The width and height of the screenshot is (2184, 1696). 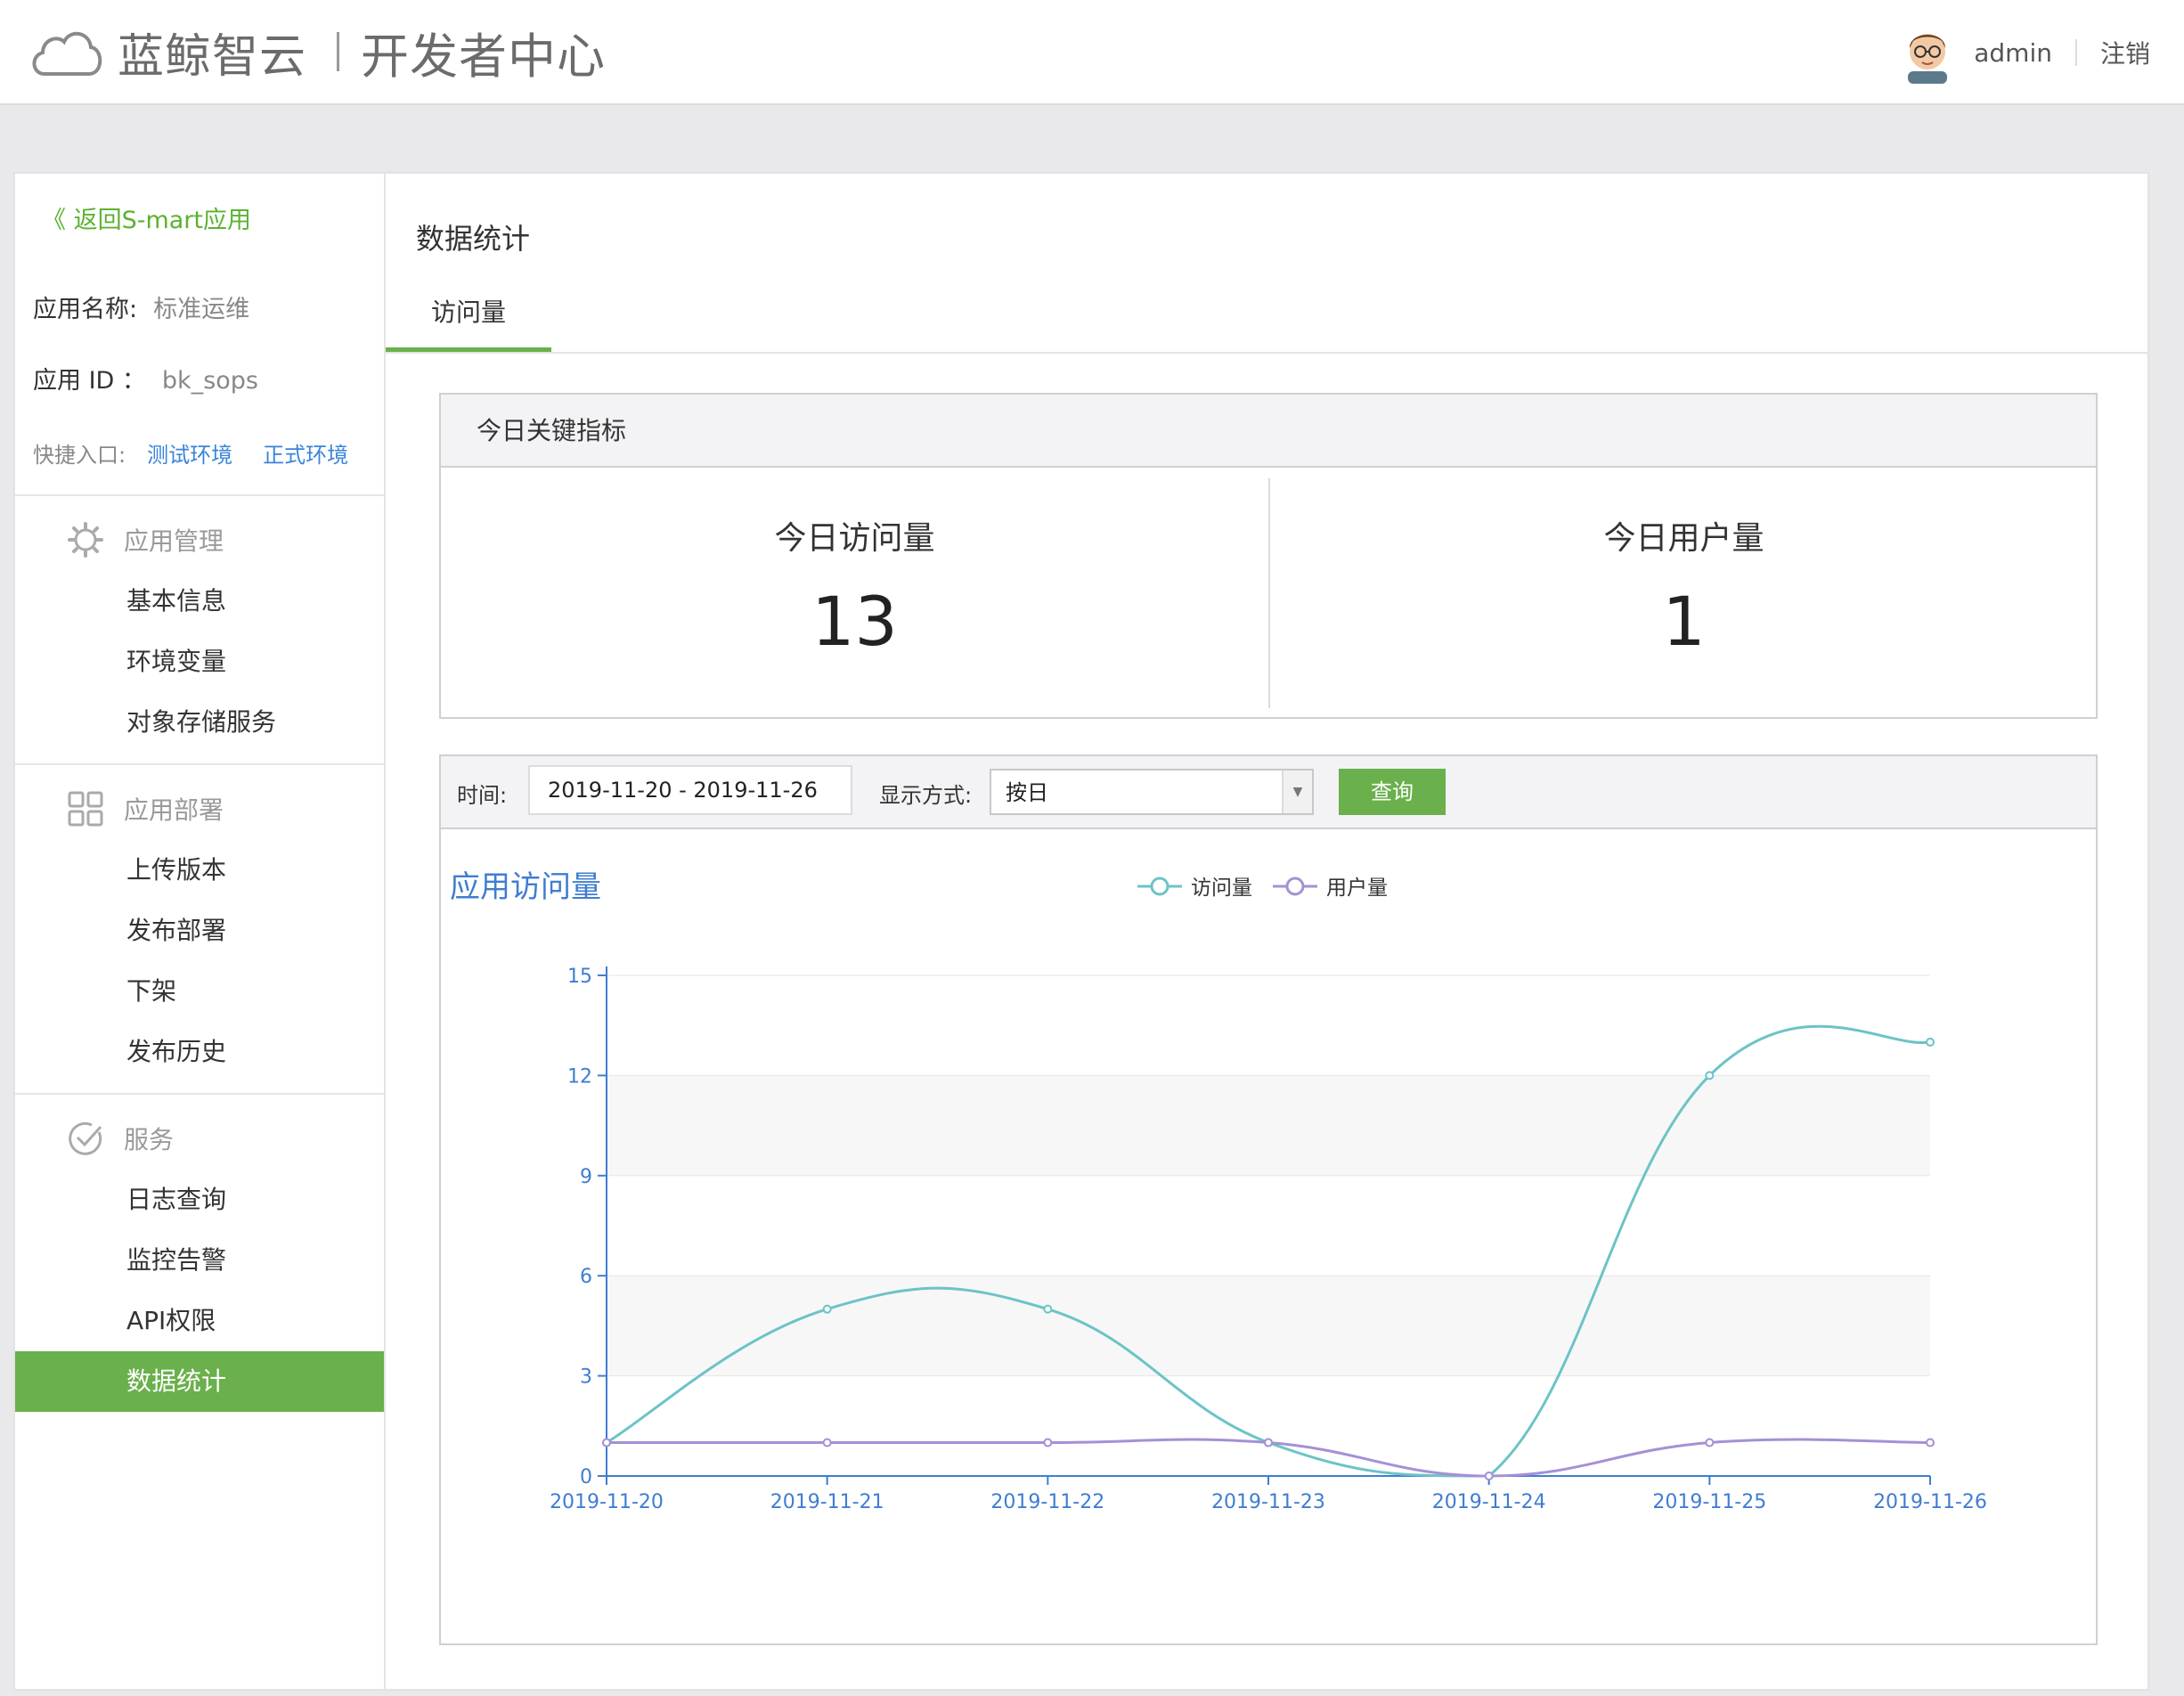 What do you see at coordinates (1092, 53) in the screenshot?
I see `top-header: 蓝鲸智云 开发者中心 admin 注销` at bounding box center [1092, 53].